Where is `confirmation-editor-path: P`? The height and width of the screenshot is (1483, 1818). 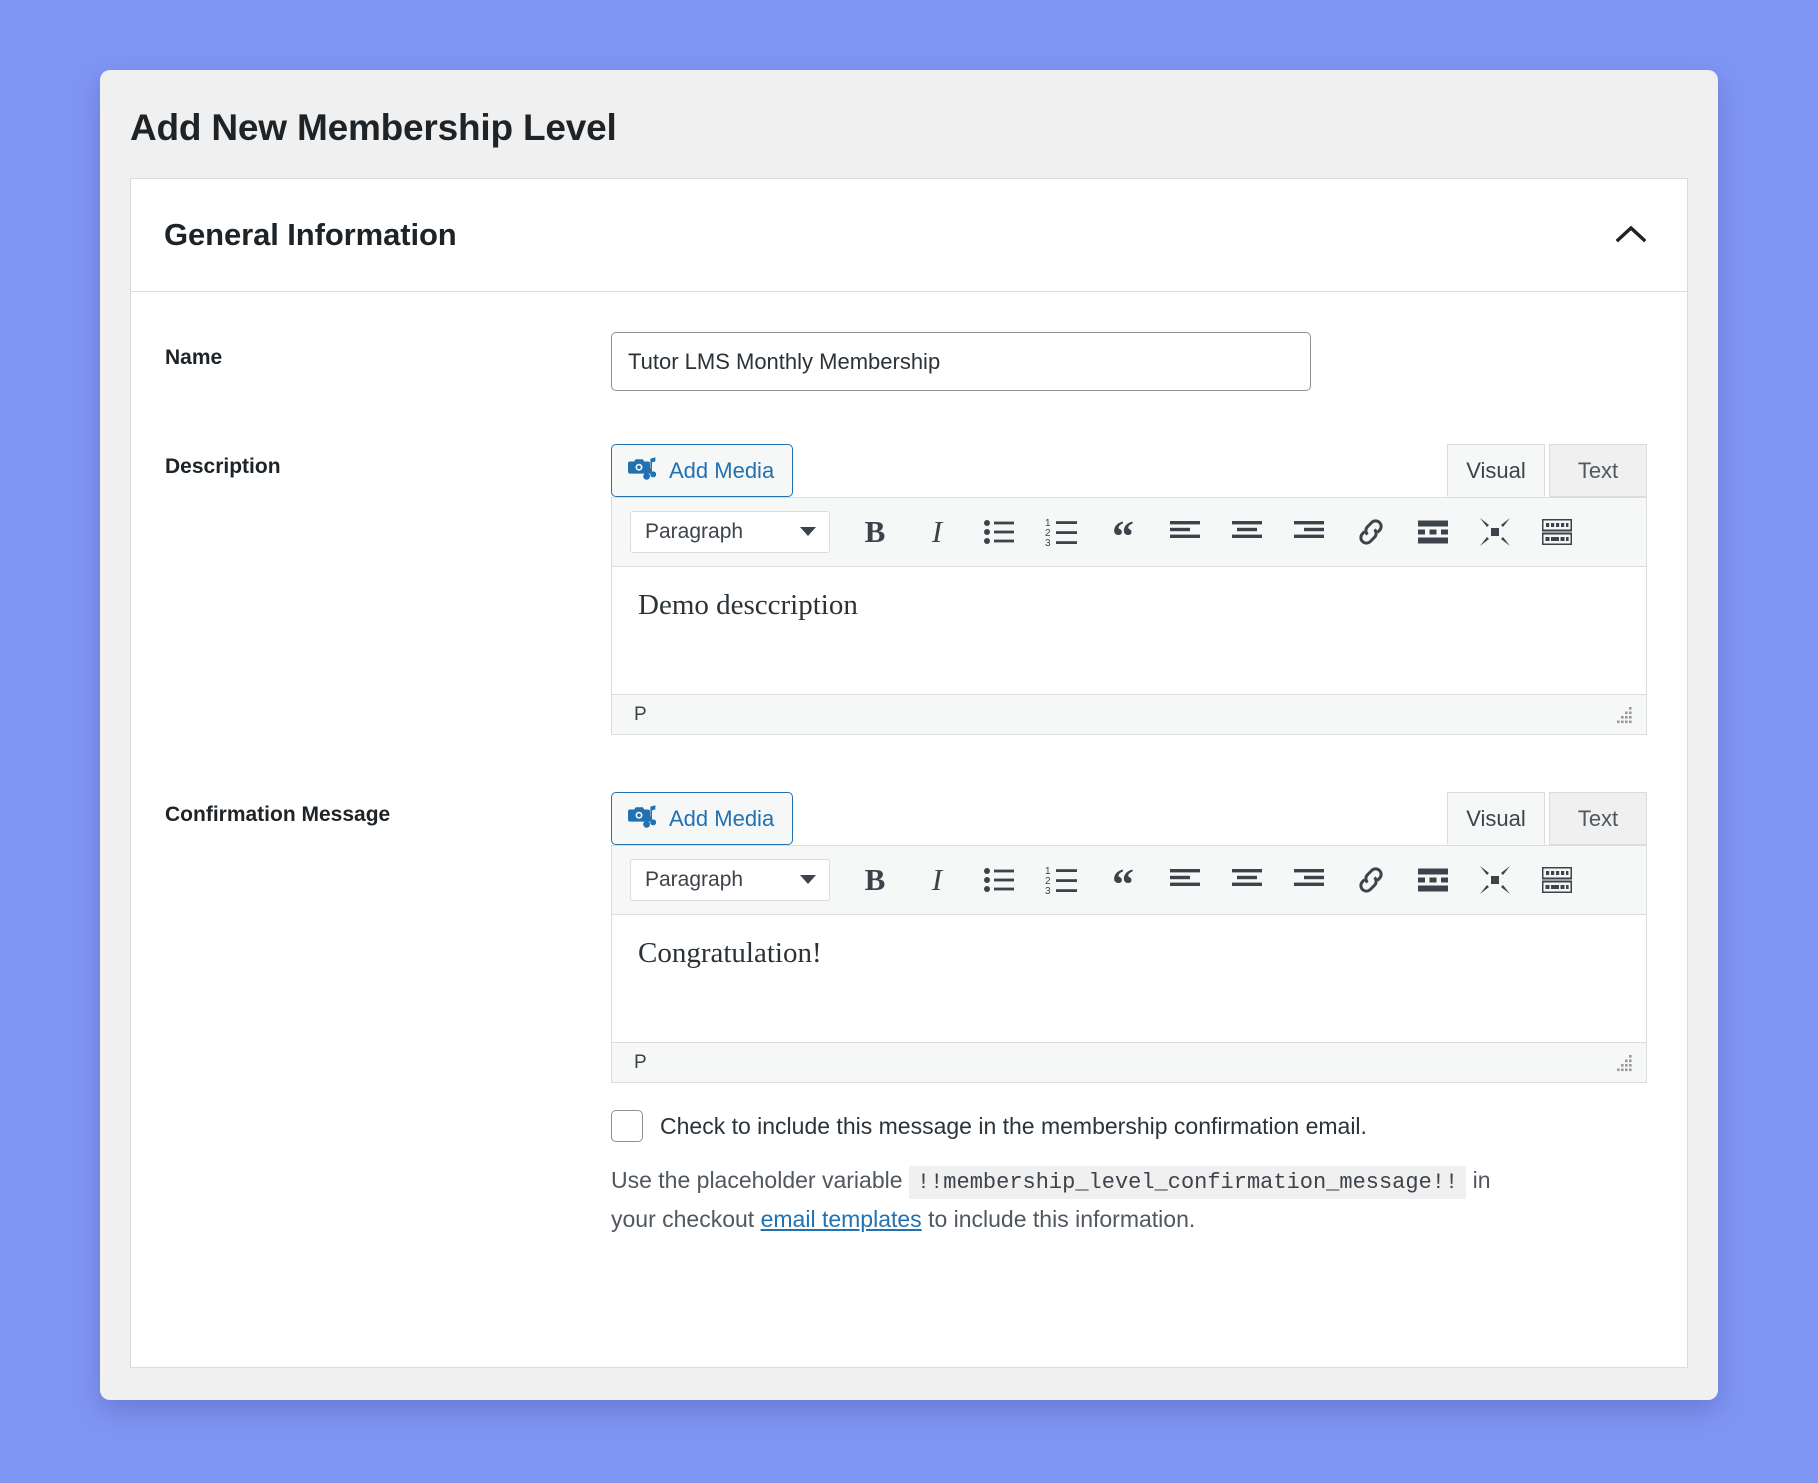
confirmation-editor-path: P is located at coordinates (640, 1062).